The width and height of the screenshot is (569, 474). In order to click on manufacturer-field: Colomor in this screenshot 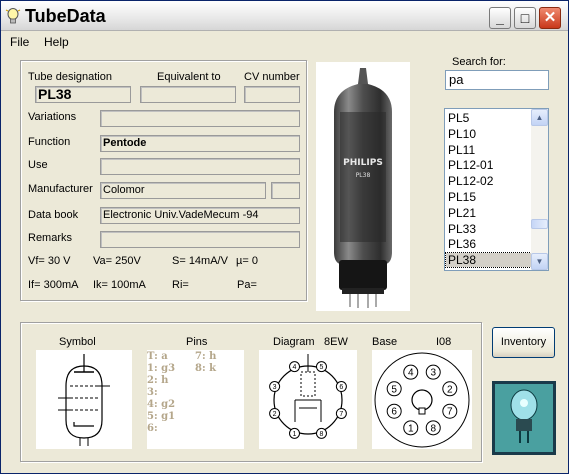, I will do `click(183, 190)`.